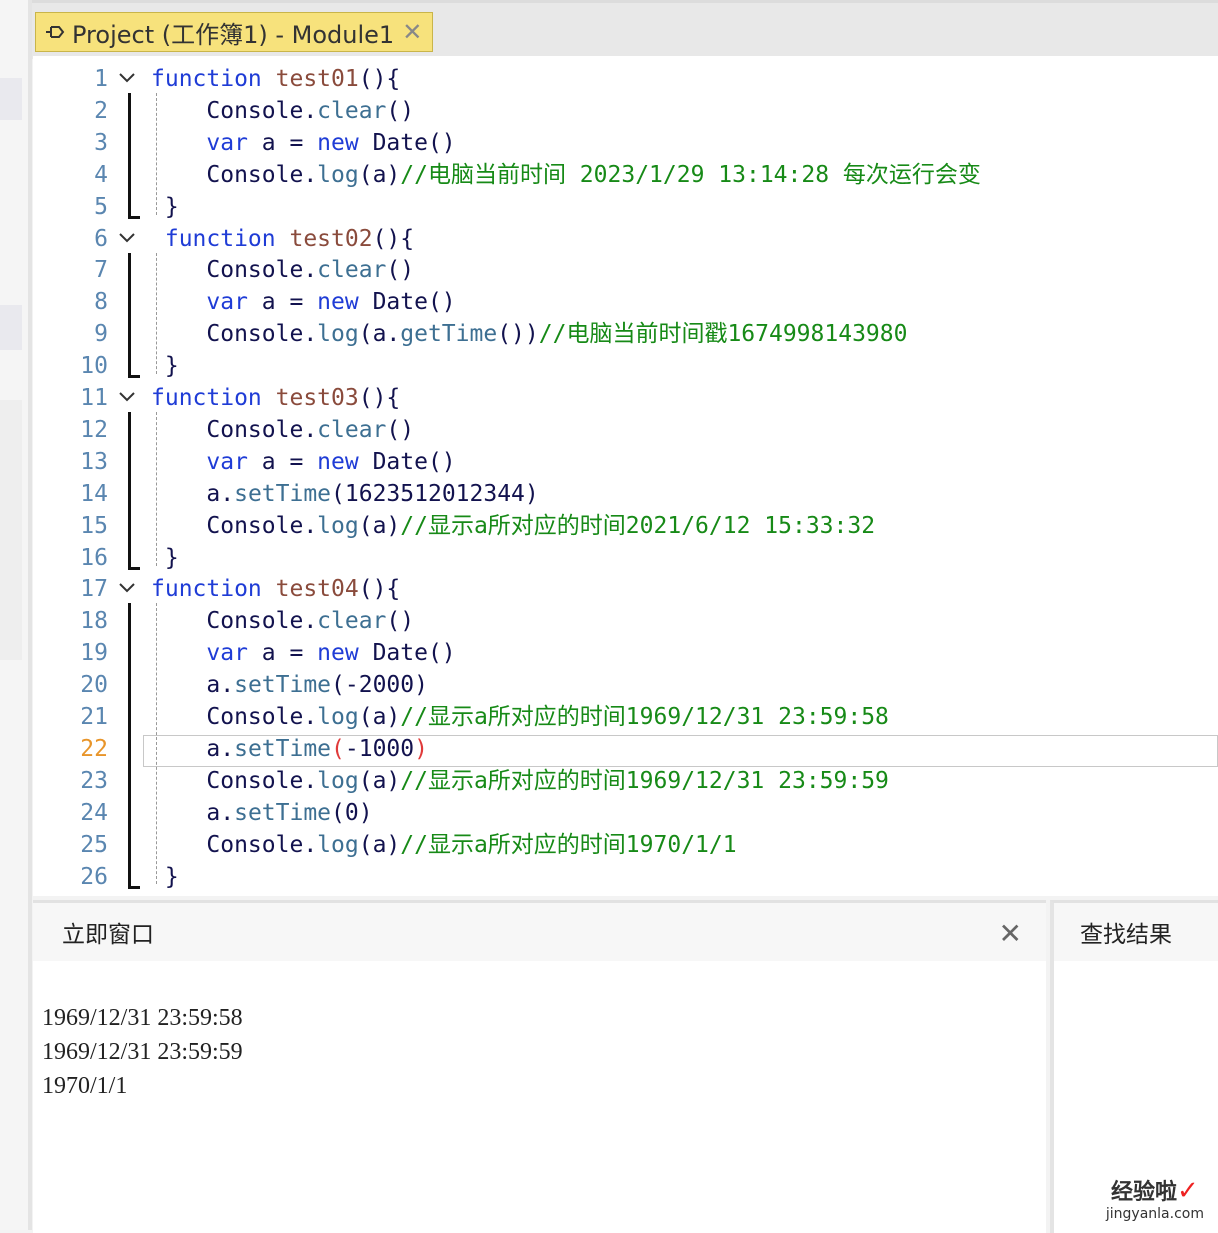 Image resolution: width=1218 pixels, height=1233 pixels. What do you see at coordinates (690, 174) in the screenshot?
I see `code-token: //电脑当前时间 2023/1/29 13:14:28 每次运行会变` at bounding box center [690, 174].